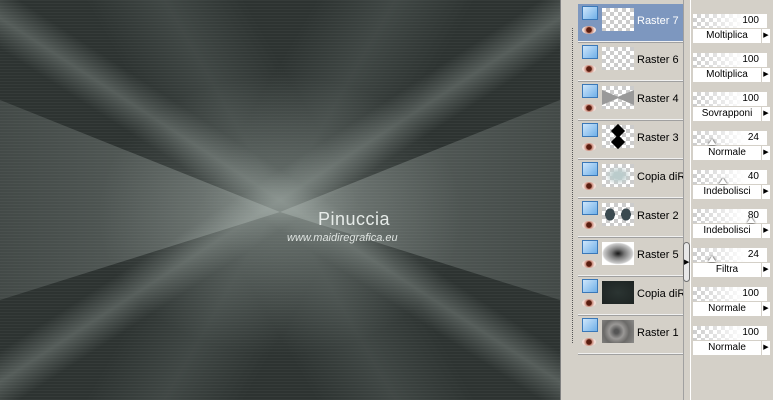 The image size is (773, 400). What do you see at coordinates (658, 99) in the screenshot?
I see `layer-name: Raster 4` at bounding box center [658, 99].